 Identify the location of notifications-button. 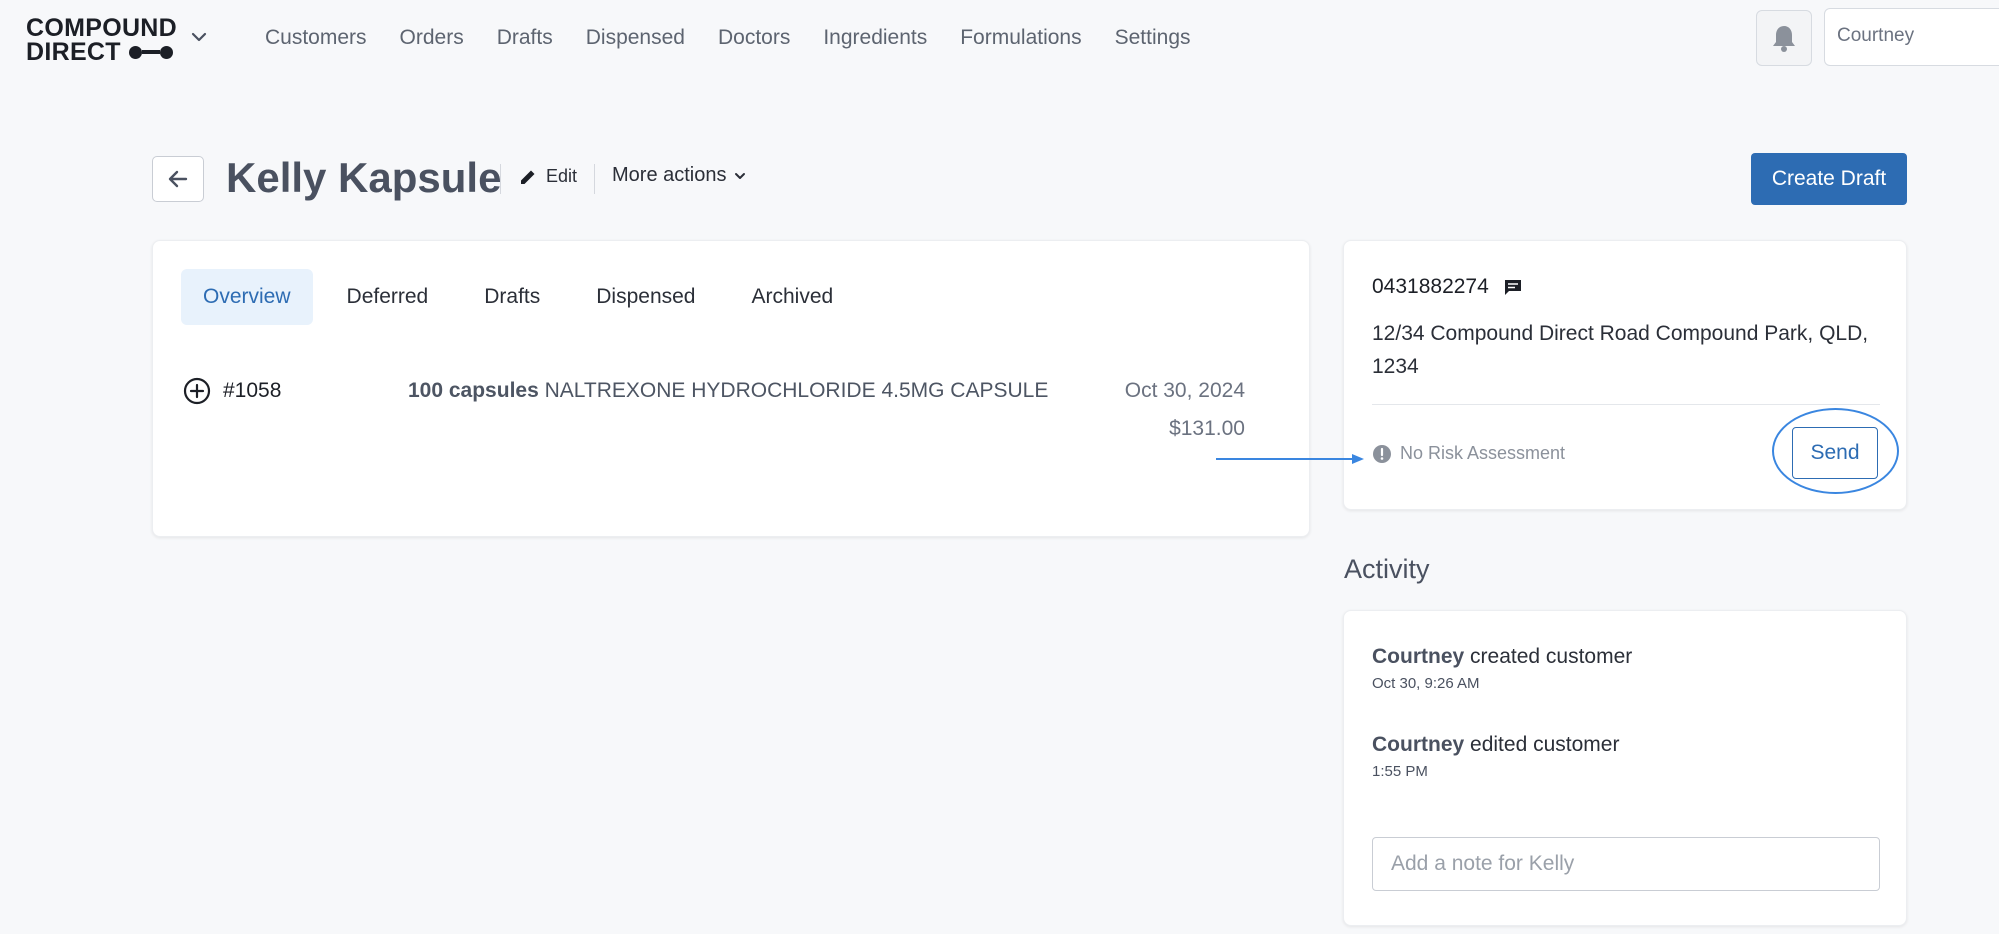
(1784, 38).